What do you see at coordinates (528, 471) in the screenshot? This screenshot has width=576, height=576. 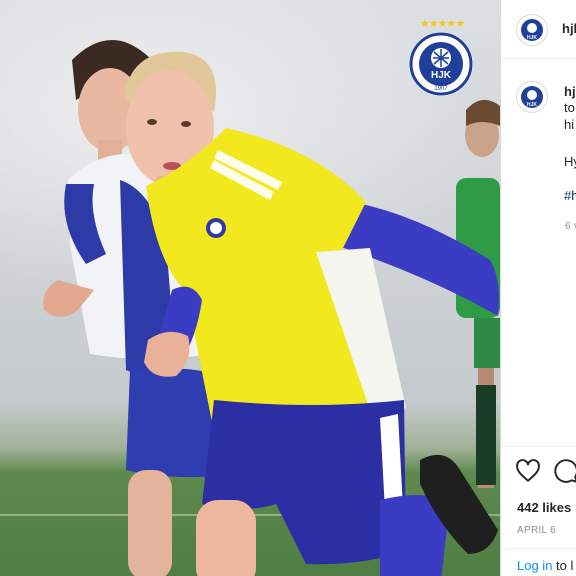 I see `heart-icon` at bounding box center [528, 471].